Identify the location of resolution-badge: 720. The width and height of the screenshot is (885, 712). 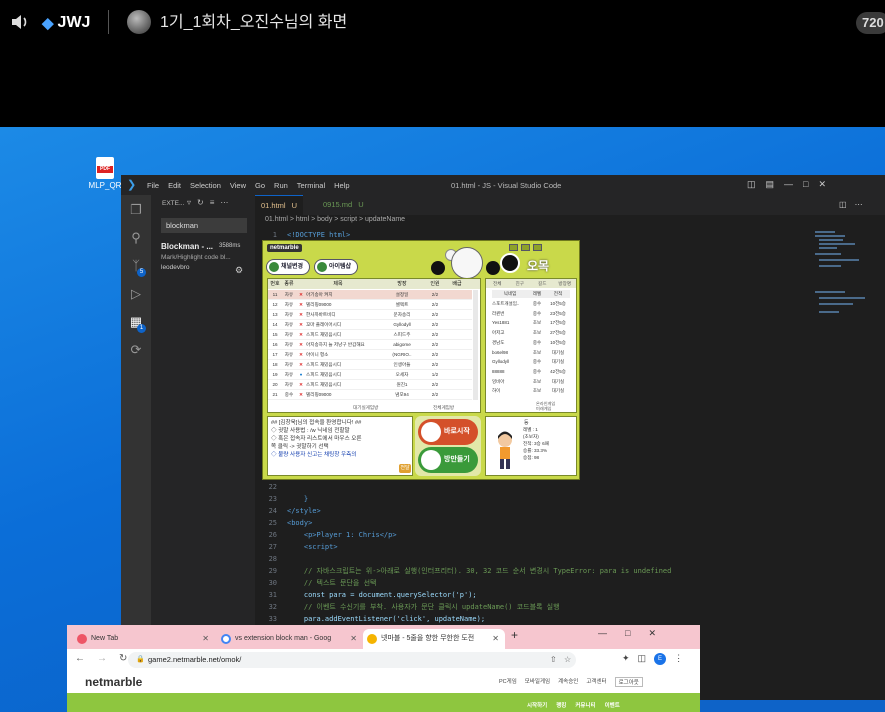
(870, 23).